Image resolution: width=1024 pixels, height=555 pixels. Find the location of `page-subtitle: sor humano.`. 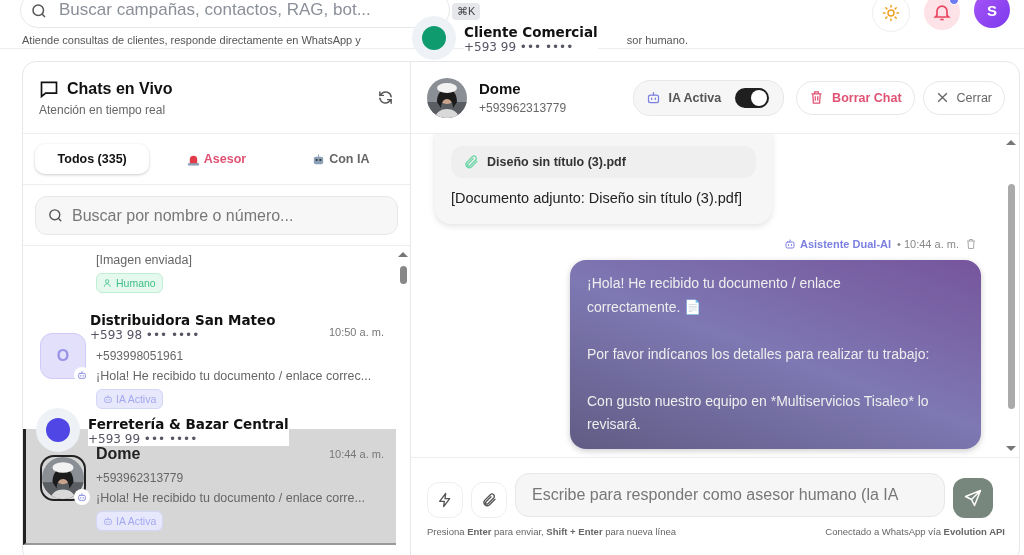

page-subtitle: sor humano. is located at coordinates (657, 40).